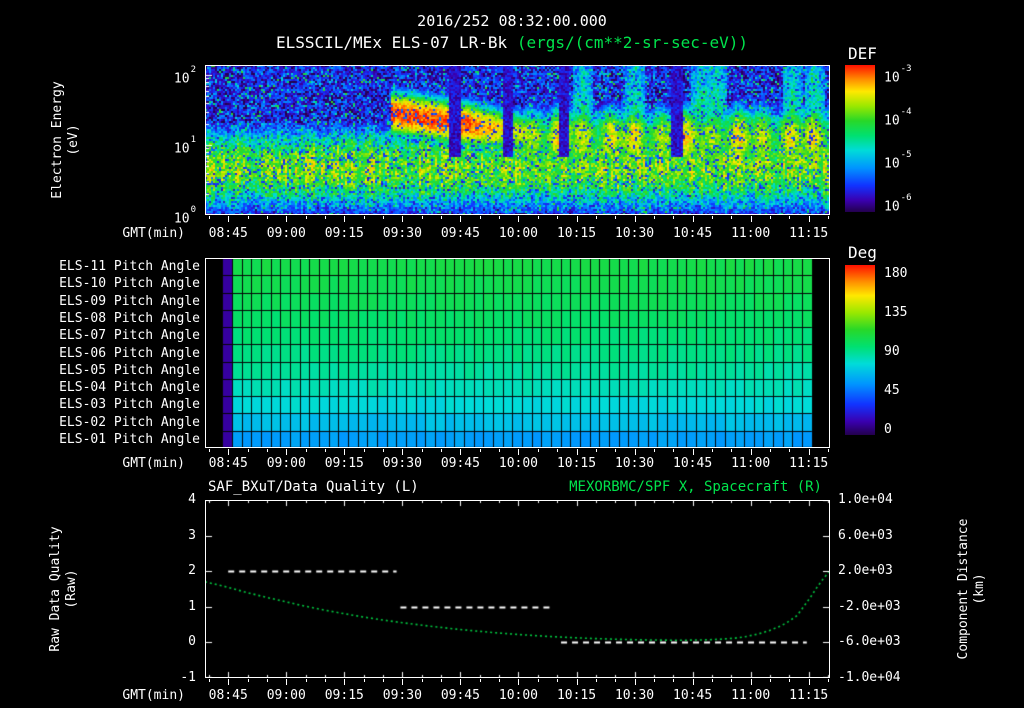  I want to click on pitch-row-label: ELS-06 Pitch Angle, so click(129, 353).